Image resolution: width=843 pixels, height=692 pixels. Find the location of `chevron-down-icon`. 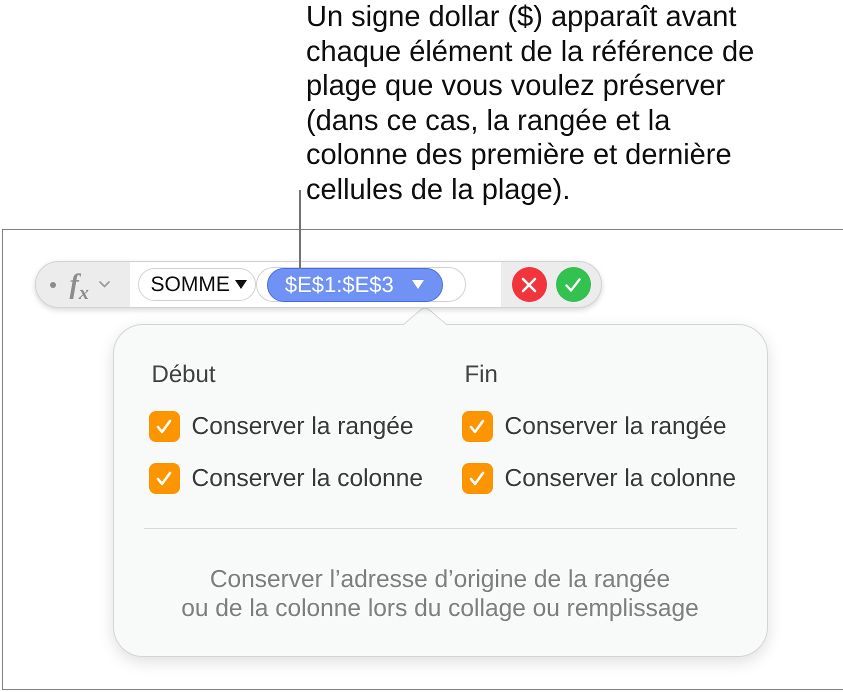

chevron-down-icon is located at coordinates (104, 284).